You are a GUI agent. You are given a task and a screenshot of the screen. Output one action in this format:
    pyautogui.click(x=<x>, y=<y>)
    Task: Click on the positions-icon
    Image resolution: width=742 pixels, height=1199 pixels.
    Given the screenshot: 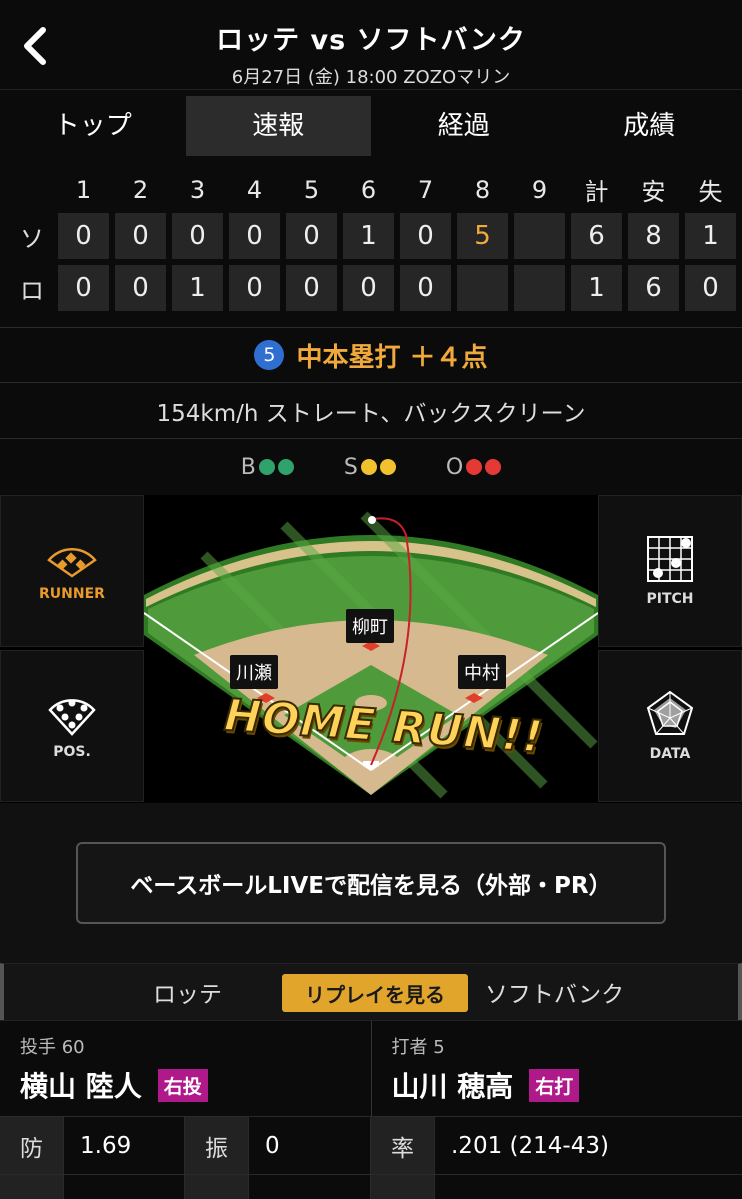 What is the action you would take?
    pyautogui.click(x=72, y=717)
    